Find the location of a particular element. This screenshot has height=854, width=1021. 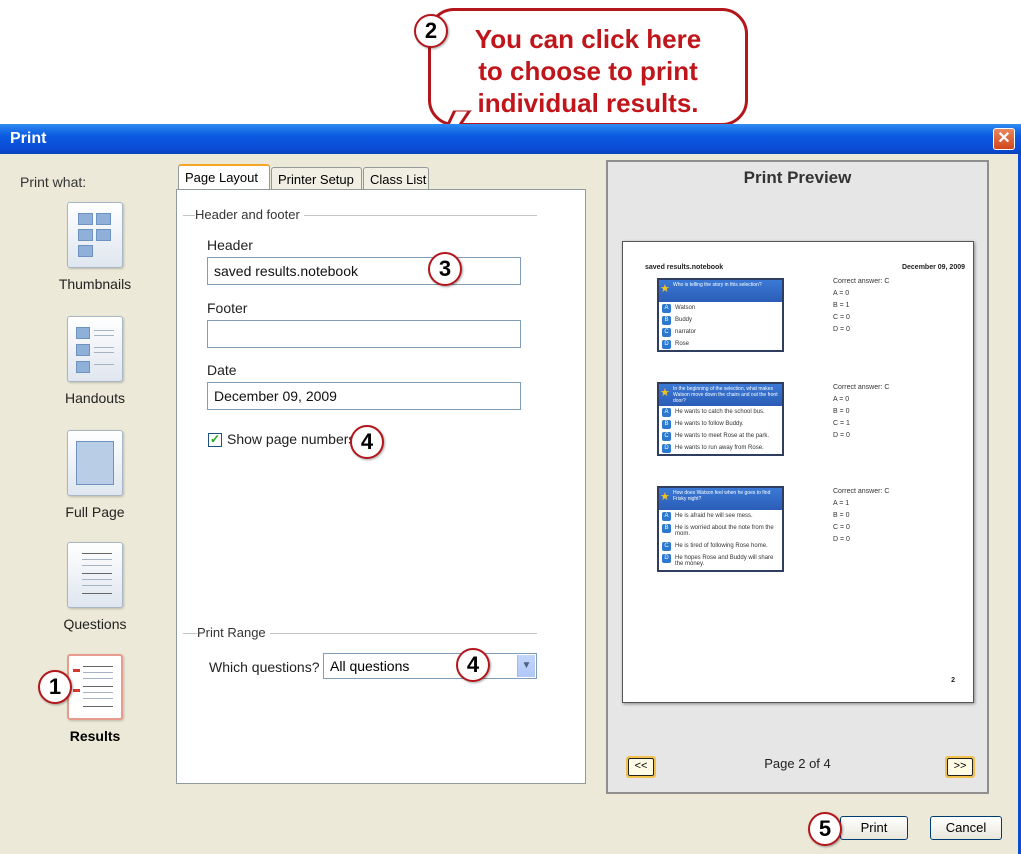

preview-page-date: December 09, 2009 is located at coordinates (933, 267).